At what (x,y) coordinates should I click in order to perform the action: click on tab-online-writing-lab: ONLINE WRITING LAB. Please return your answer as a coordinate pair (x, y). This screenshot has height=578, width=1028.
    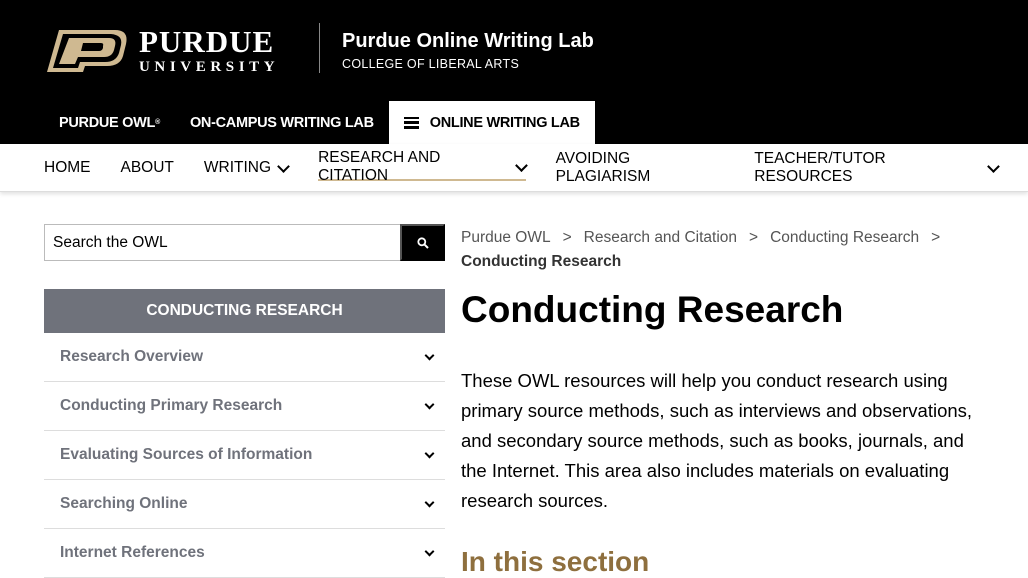
    Looking at the image, I should click on (491, 122).